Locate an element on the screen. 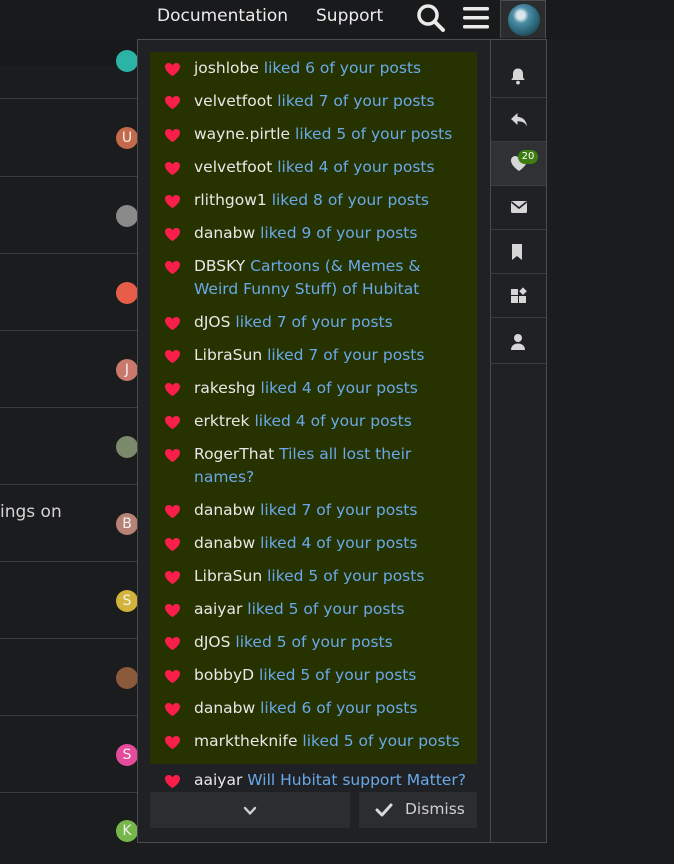 This screenshot has height=864, width=674. topic-title-fragment: ings on is located at coordinates (31, 512).